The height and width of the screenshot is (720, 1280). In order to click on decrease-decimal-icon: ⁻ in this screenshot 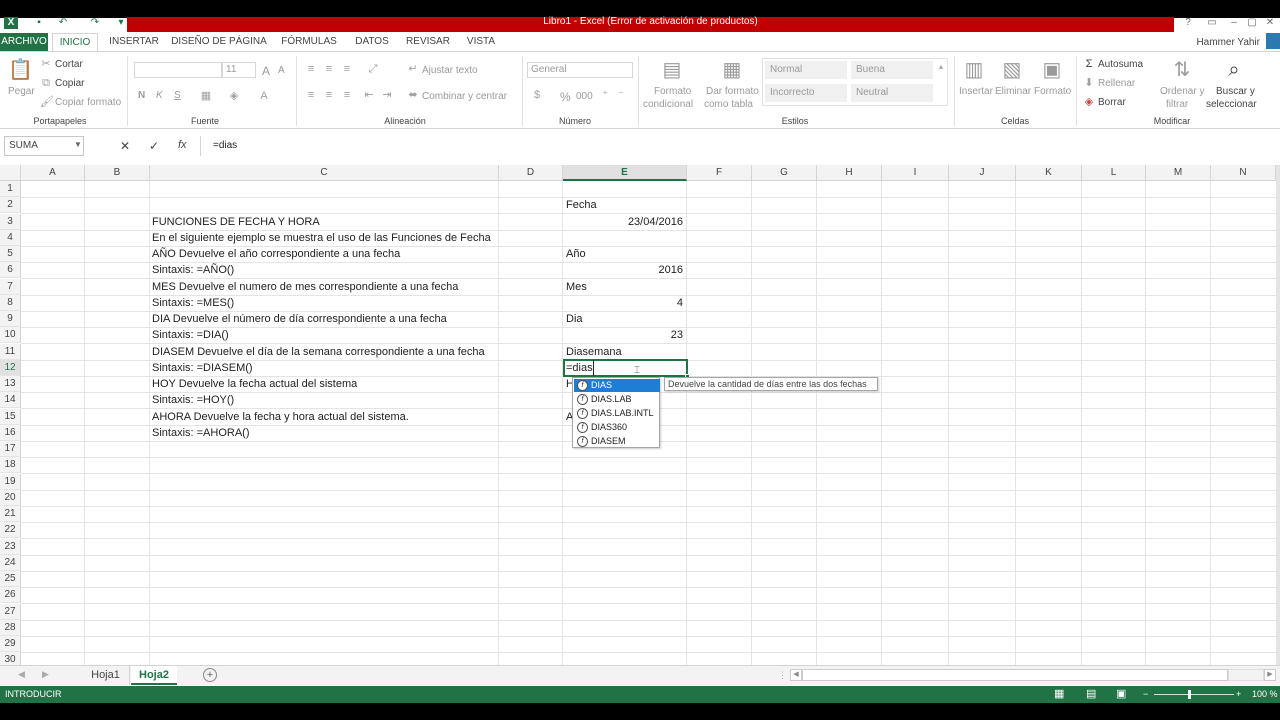, I will do `click(621, 95)`.